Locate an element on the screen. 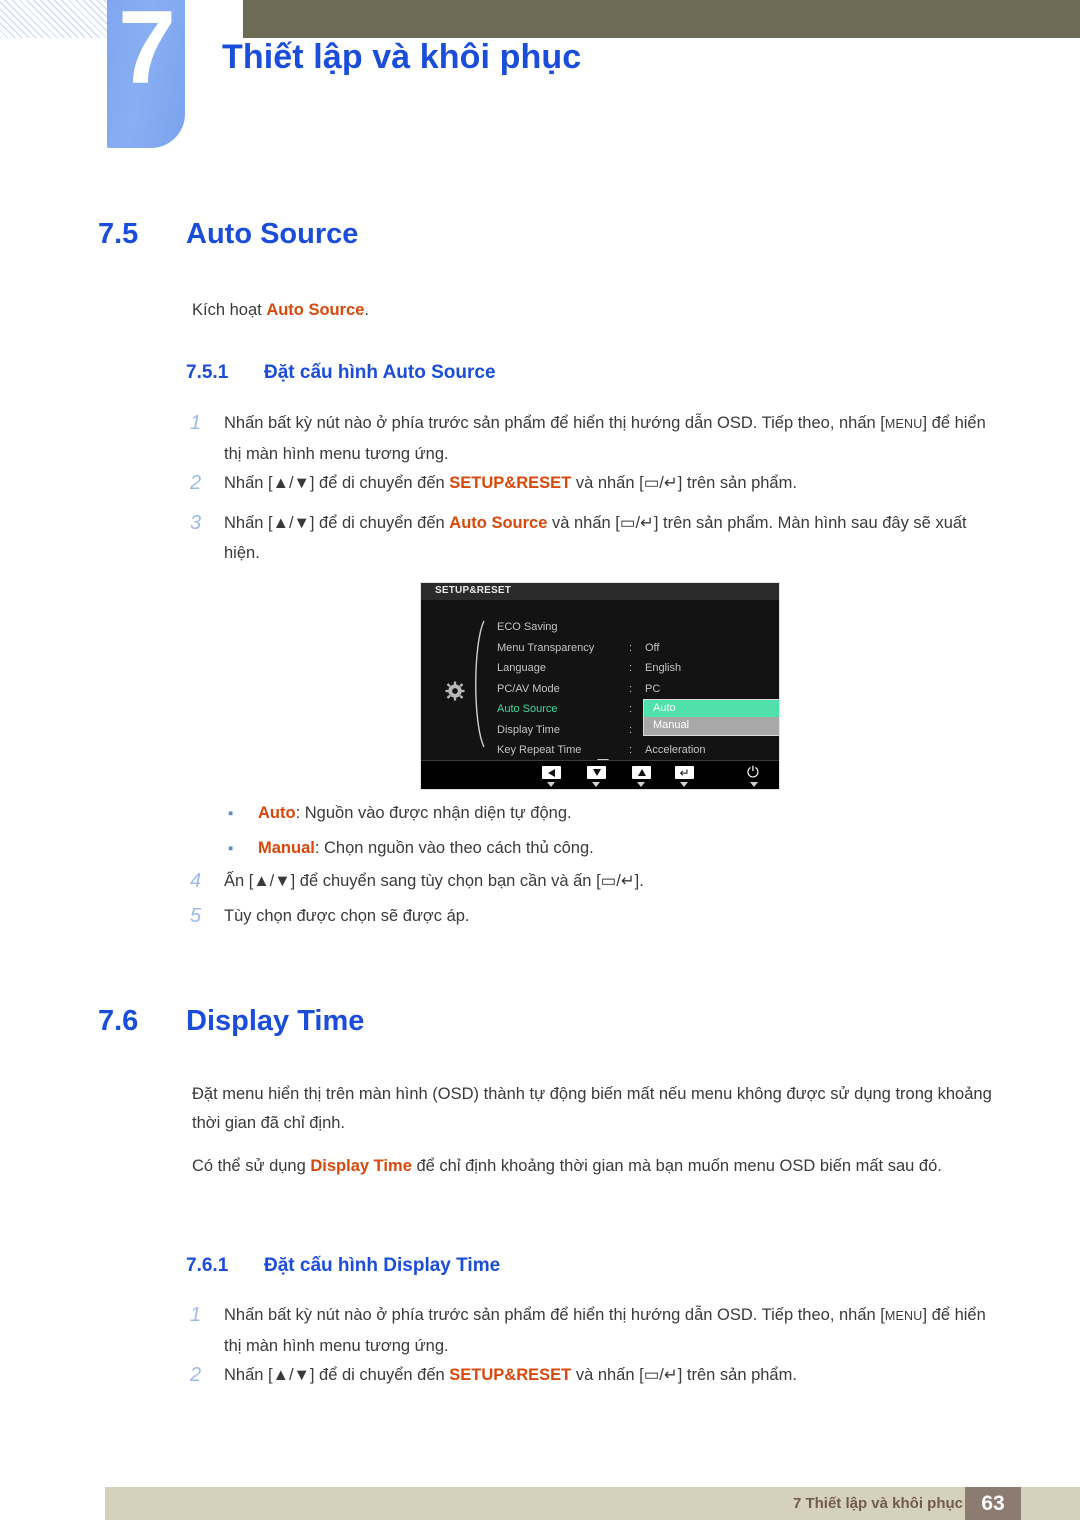  step-item: 5 Tùy chọn được chọn sẽ được áp. is located at coordinates (598, 916).